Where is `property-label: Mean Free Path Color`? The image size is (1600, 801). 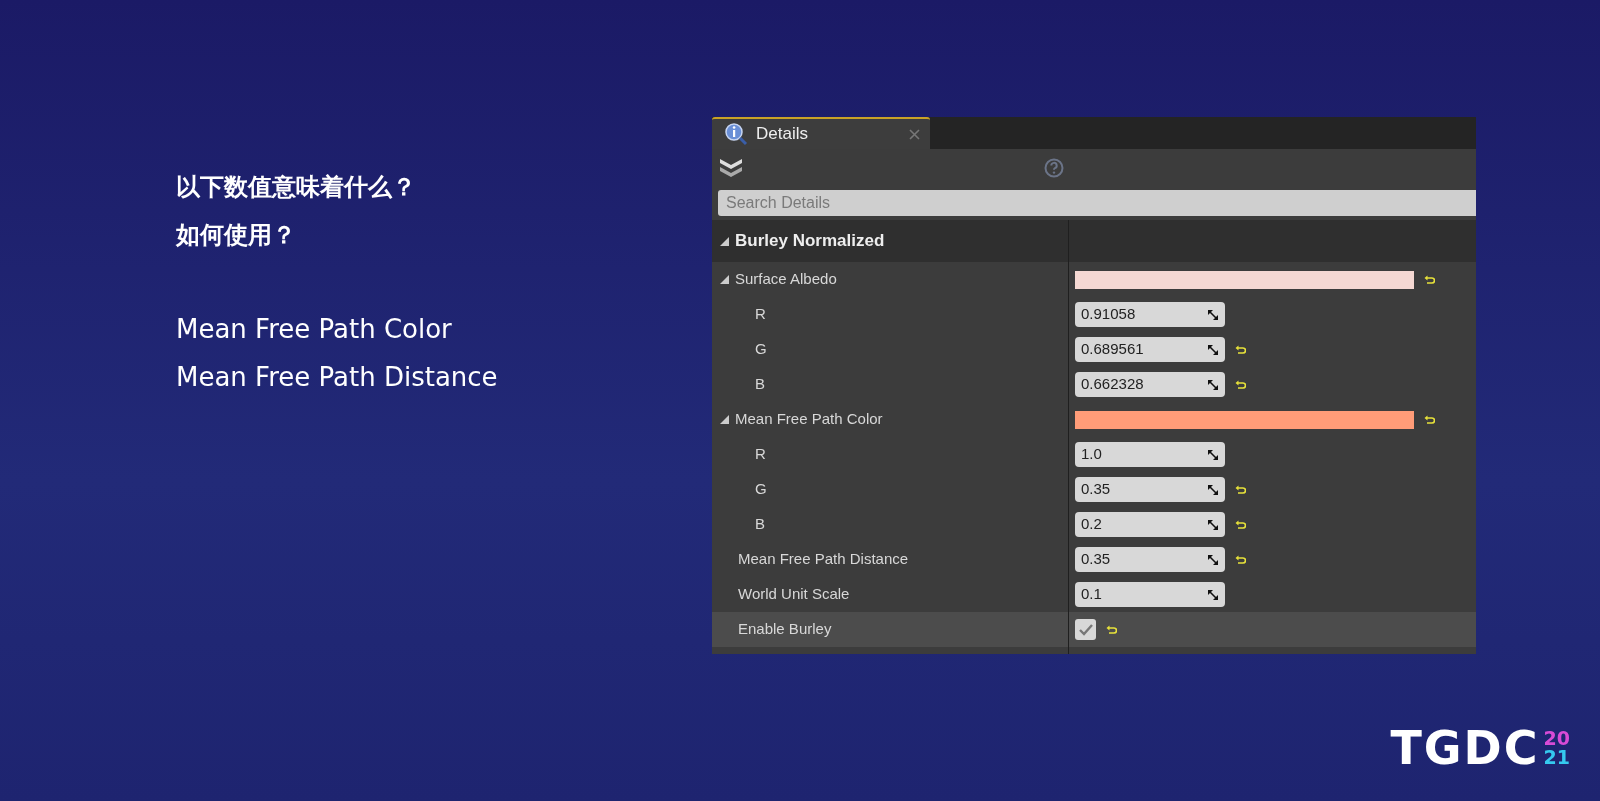 property-label: Mean Free Path Color is located at coordinates (809, 419).